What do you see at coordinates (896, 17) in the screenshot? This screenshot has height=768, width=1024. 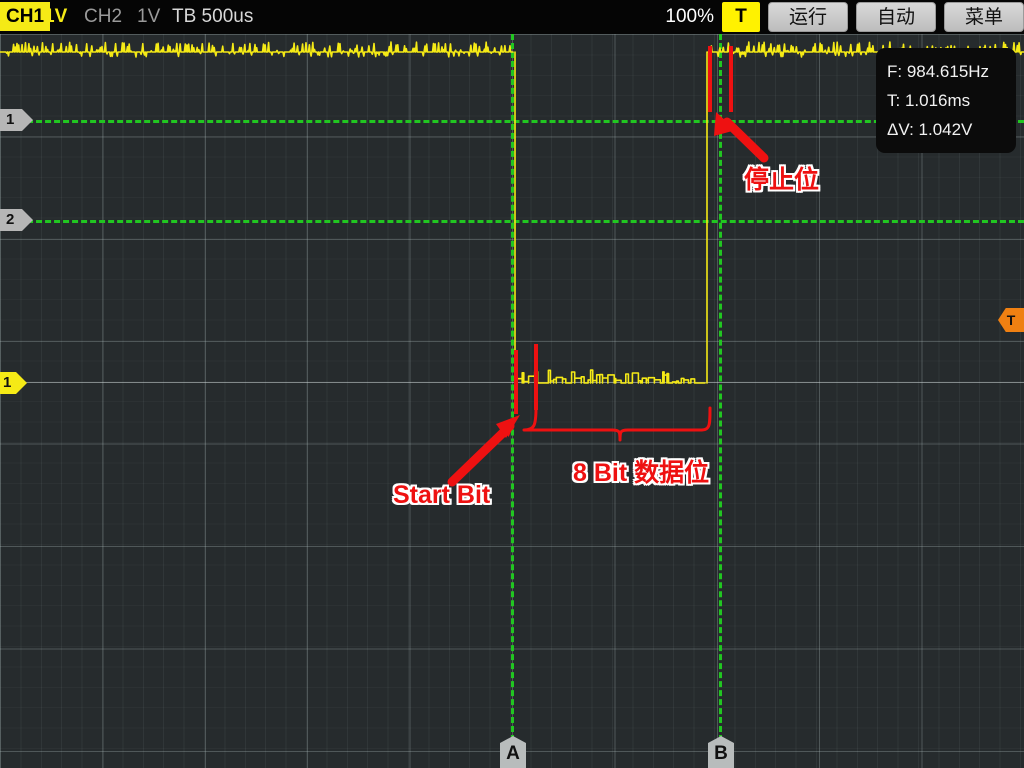 I see `auto-button: 自动` at bounding box center [896, 17].